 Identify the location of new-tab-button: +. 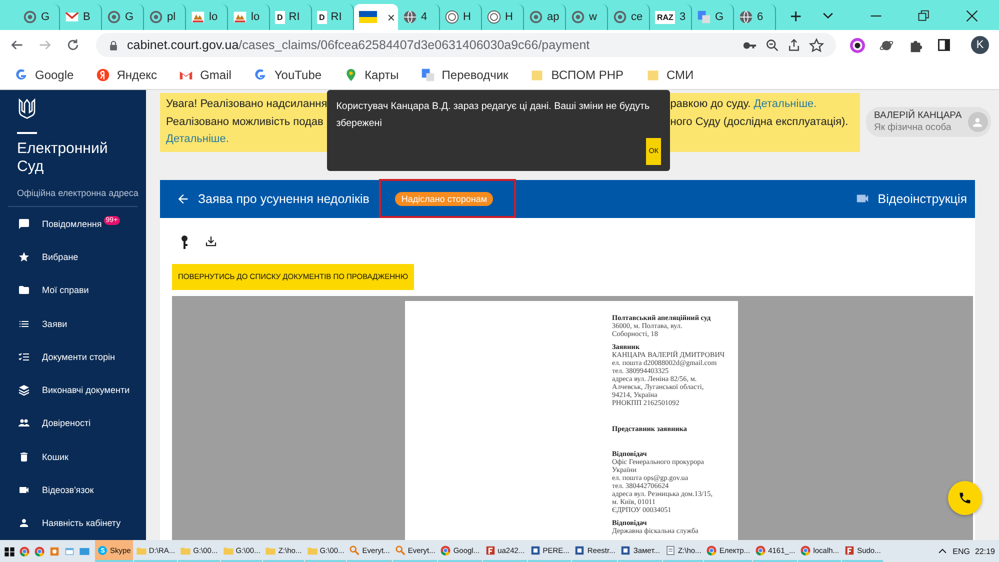
(796, 17).